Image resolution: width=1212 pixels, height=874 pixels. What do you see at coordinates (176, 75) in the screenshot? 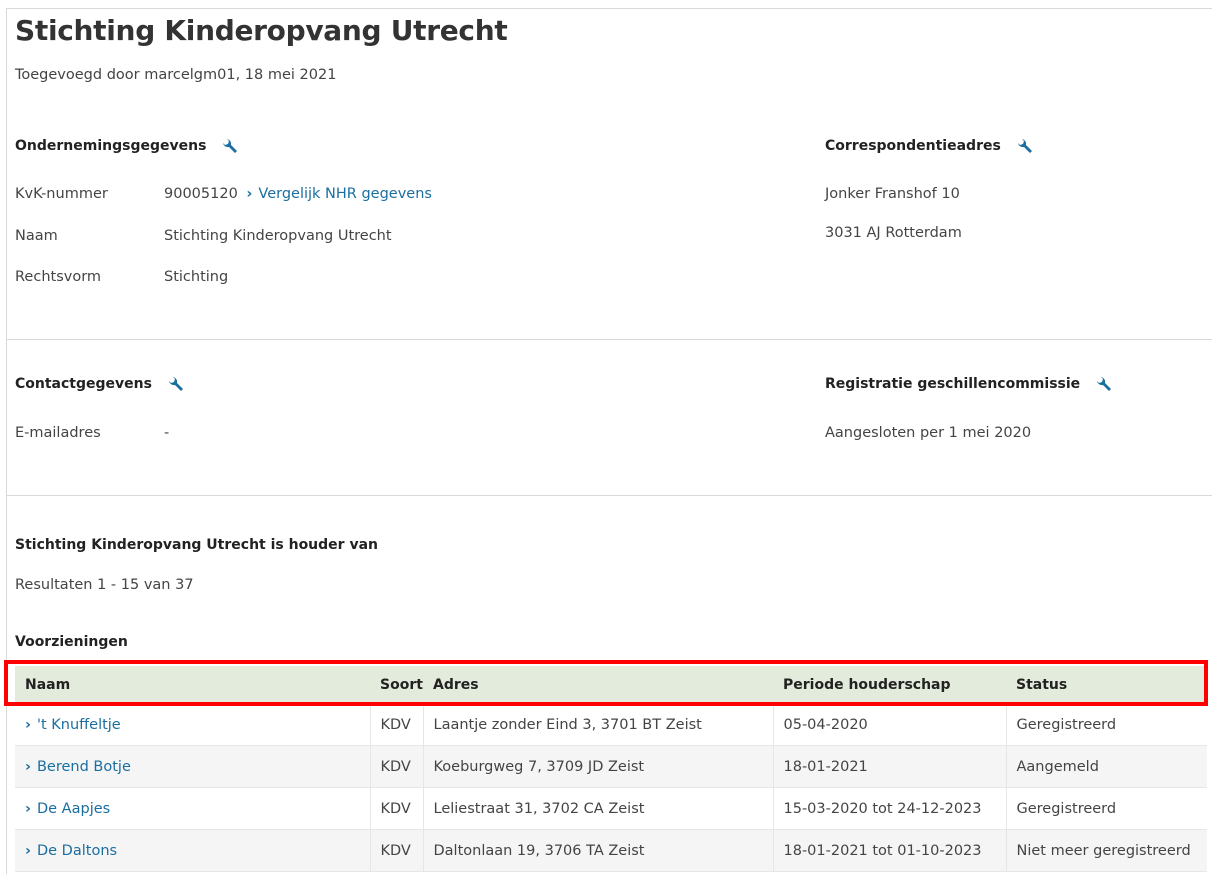
I see `added-by-text: Toegevoegd door marcelgm01, 18 mei 2021` at bounding box center [176, 75].